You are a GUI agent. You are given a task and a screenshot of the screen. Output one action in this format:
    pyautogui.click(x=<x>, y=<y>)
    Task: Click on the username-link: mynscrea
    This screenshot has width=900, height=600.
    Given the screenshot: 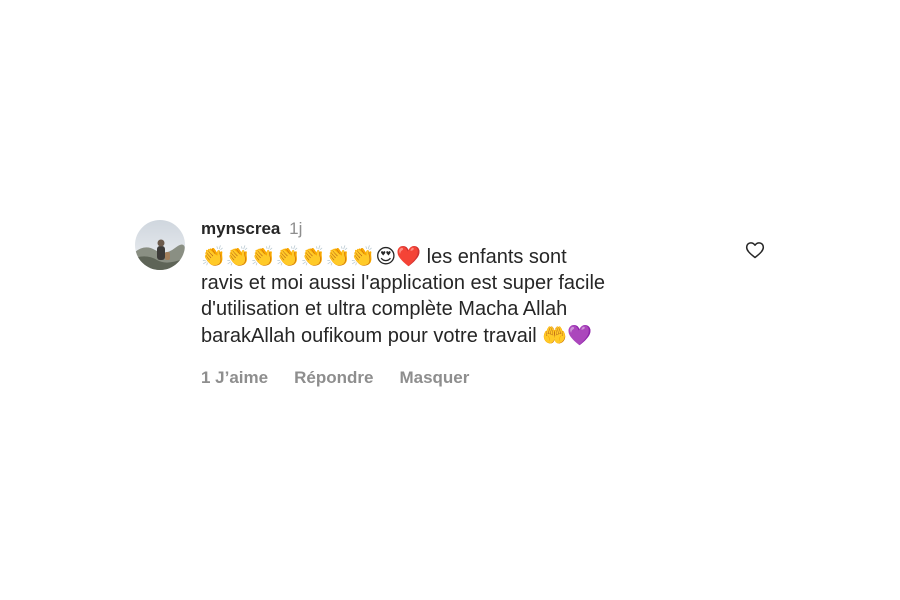 What is the action you would take?
    pyautogui.click(x=240, y=228)
    